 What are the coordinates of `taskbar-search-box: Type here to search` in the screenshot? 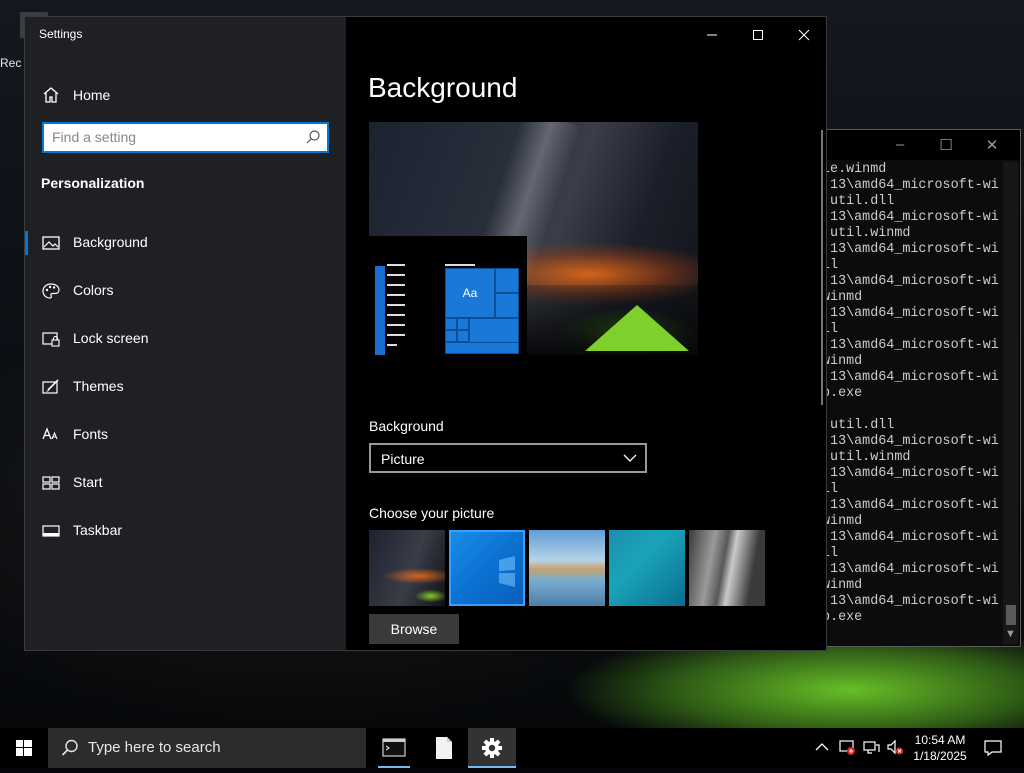 It's located at (207, 748).